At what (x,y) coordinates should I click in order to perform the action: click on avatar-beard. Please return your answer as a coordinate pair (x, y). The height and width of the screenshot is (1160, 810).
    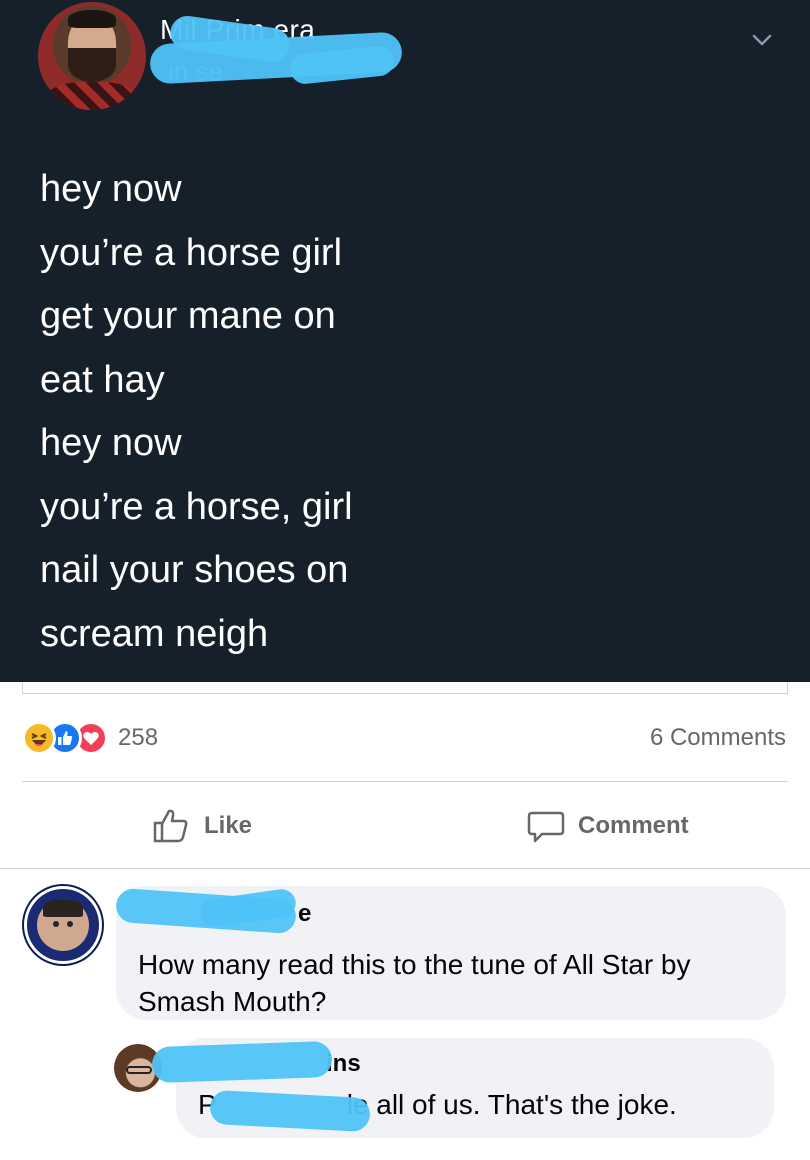
    Looking at the image, I should click on (92, 65).